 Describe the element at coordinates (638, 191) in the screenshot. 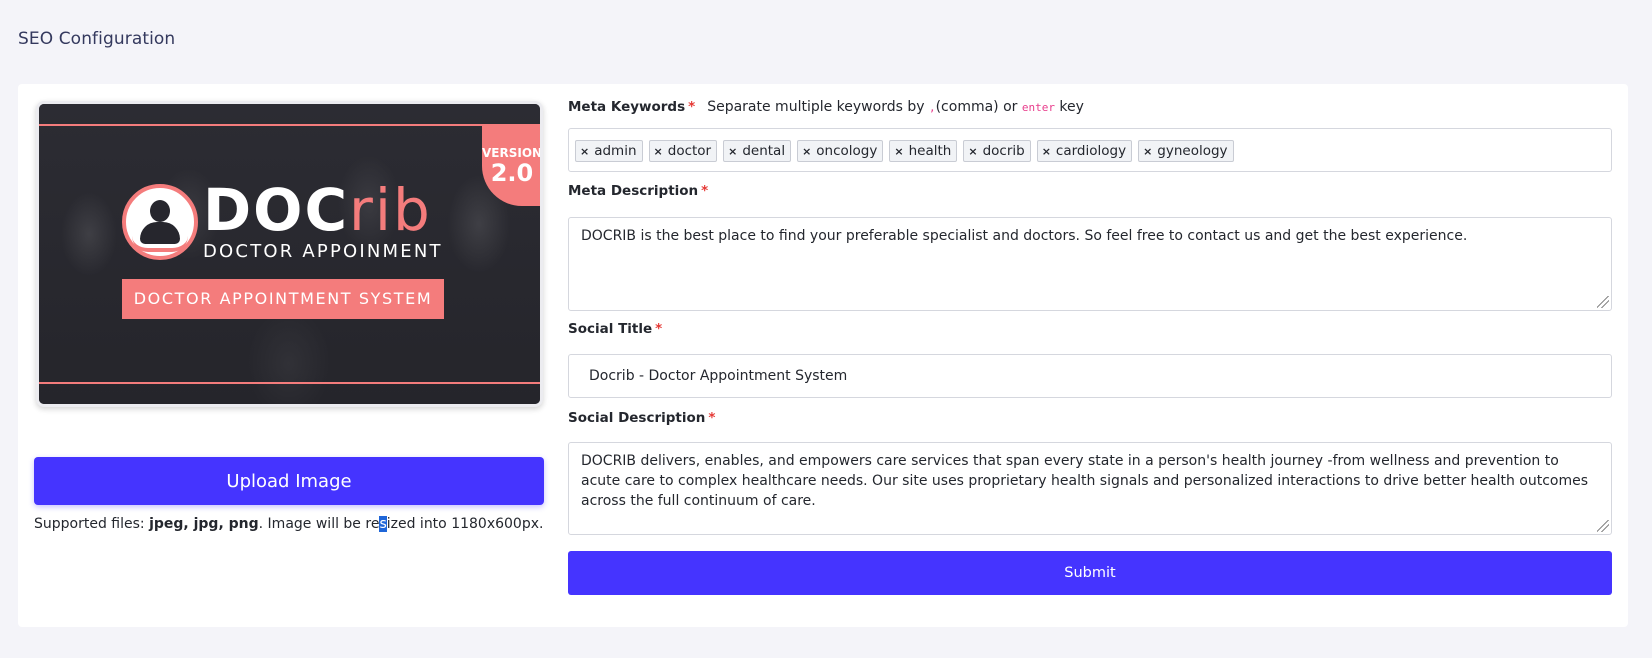

I see `meta-description-label: Meta Description *` at that location.